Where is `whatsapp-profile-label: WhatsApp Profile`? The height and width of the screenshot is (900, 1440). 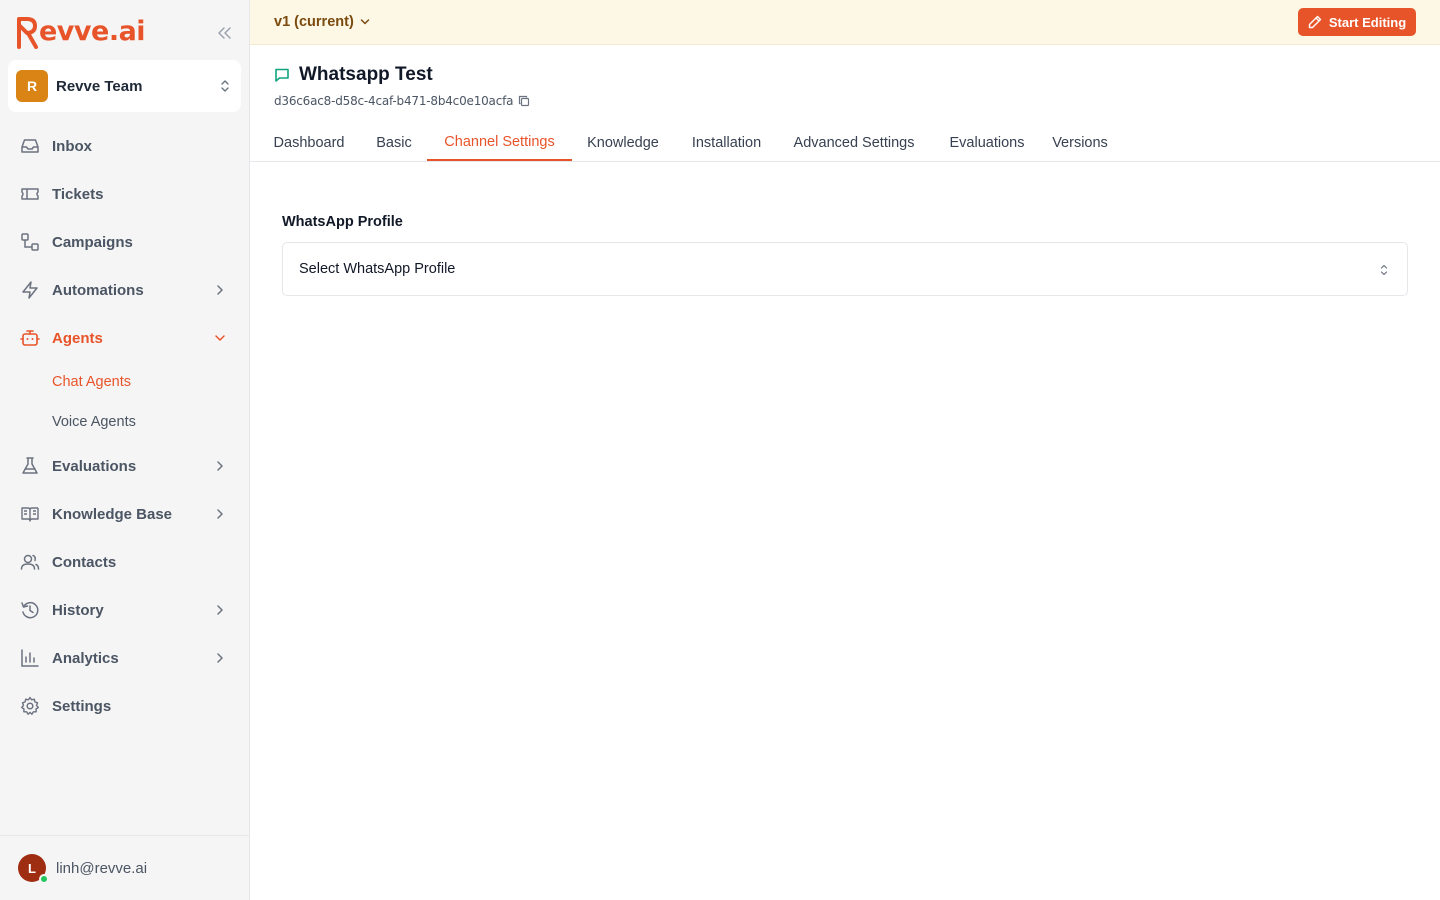
whatsapp-profile-label: WhatsApp Profile is located at coordinates (342, 222).